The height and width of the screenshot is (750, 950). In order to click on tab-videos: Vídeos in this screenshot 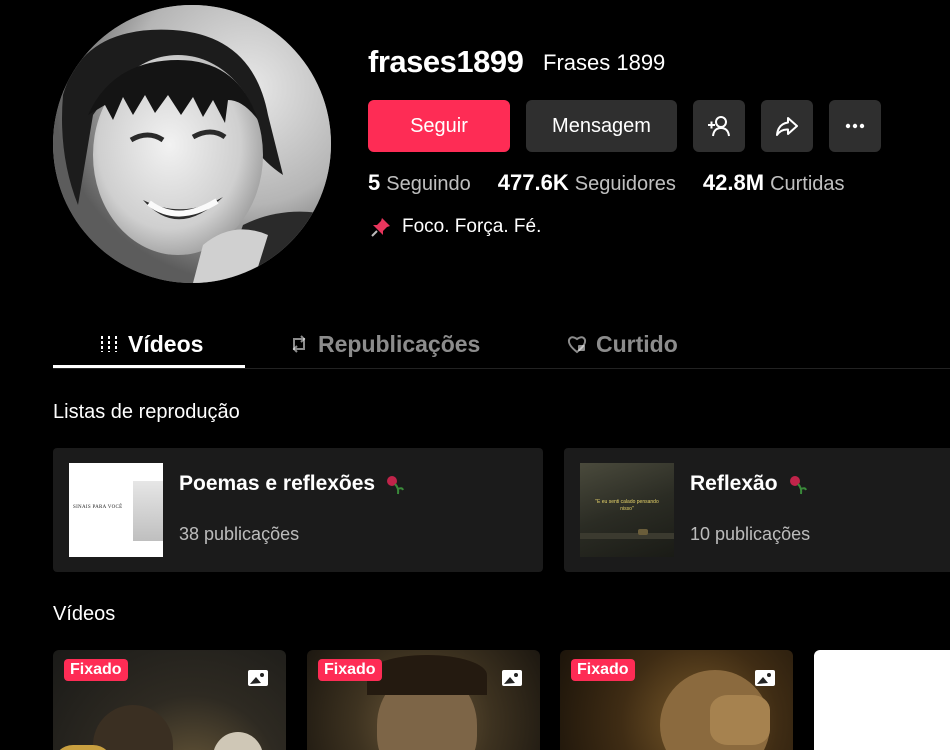, I will do `click(150, 344)`.